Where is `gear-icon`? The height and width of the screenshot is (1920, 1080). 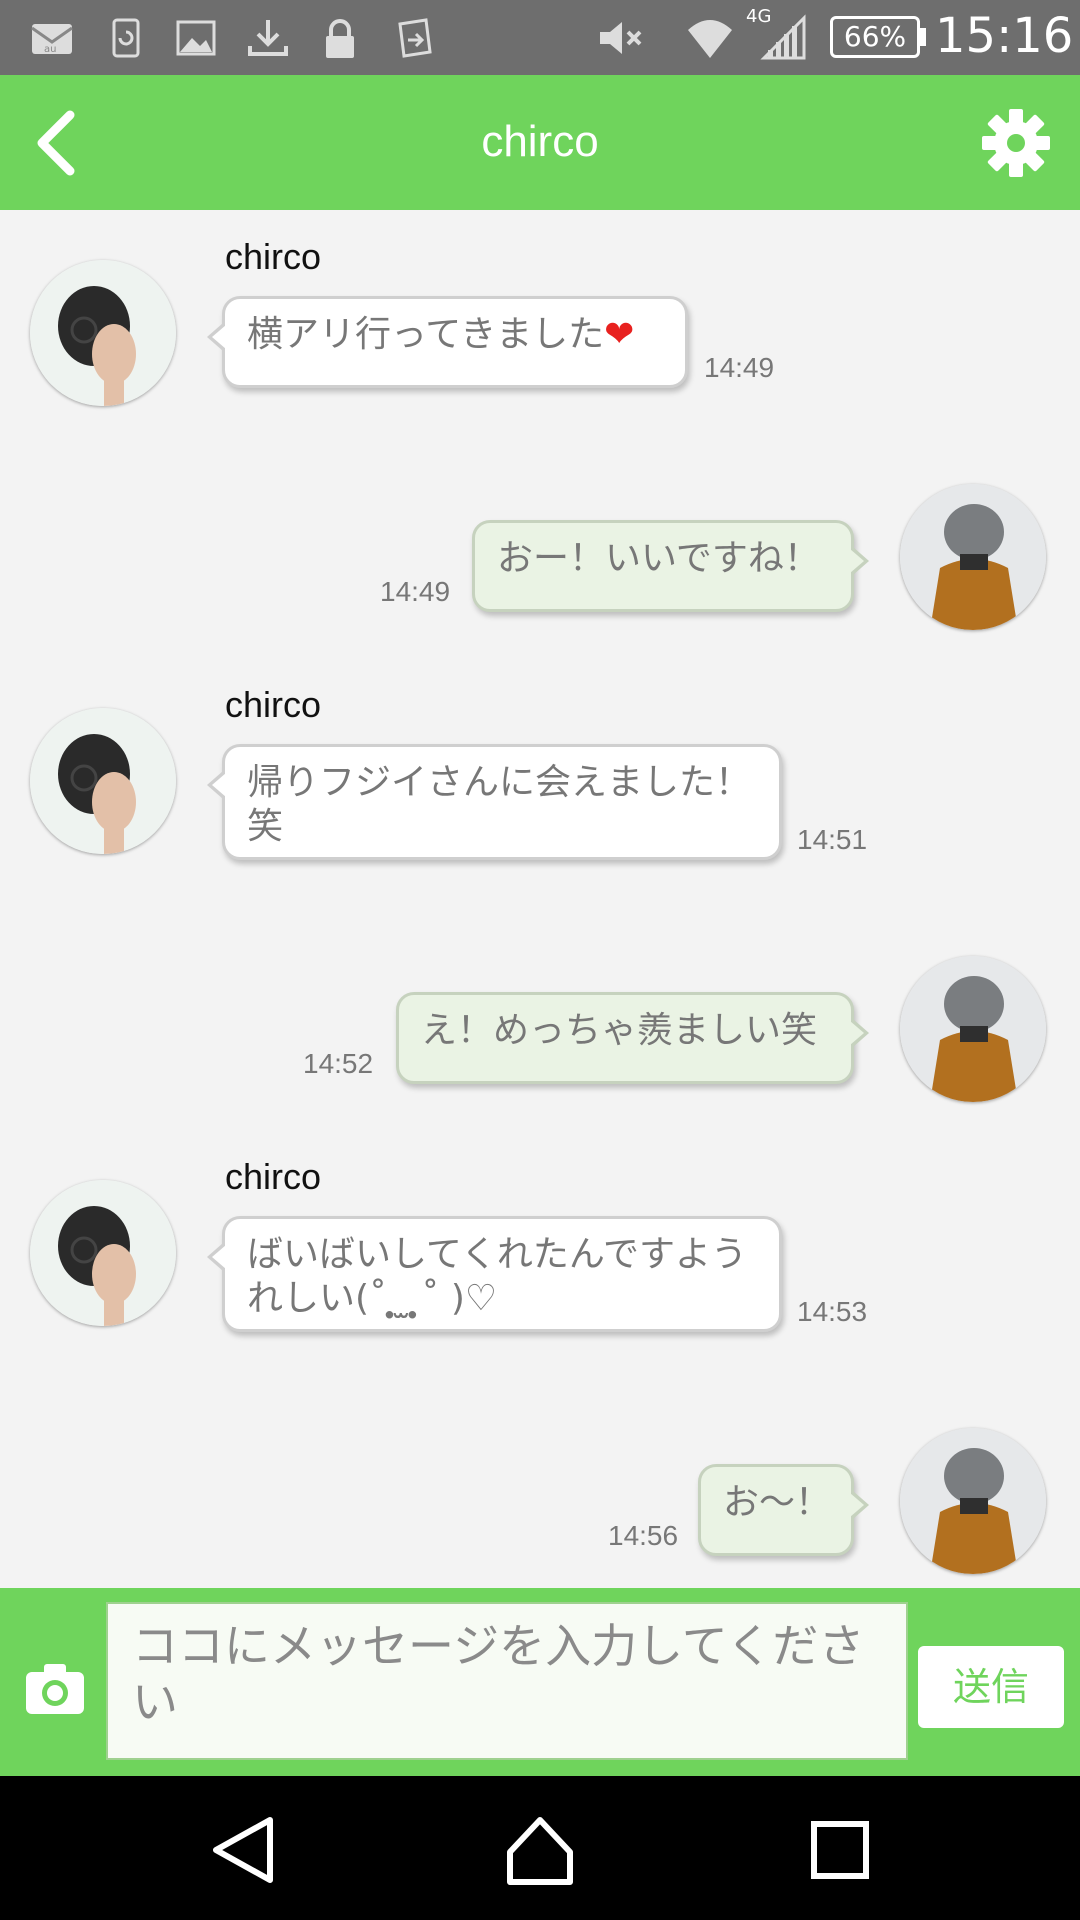 gear-icon is located at coordinates (1016, 143).